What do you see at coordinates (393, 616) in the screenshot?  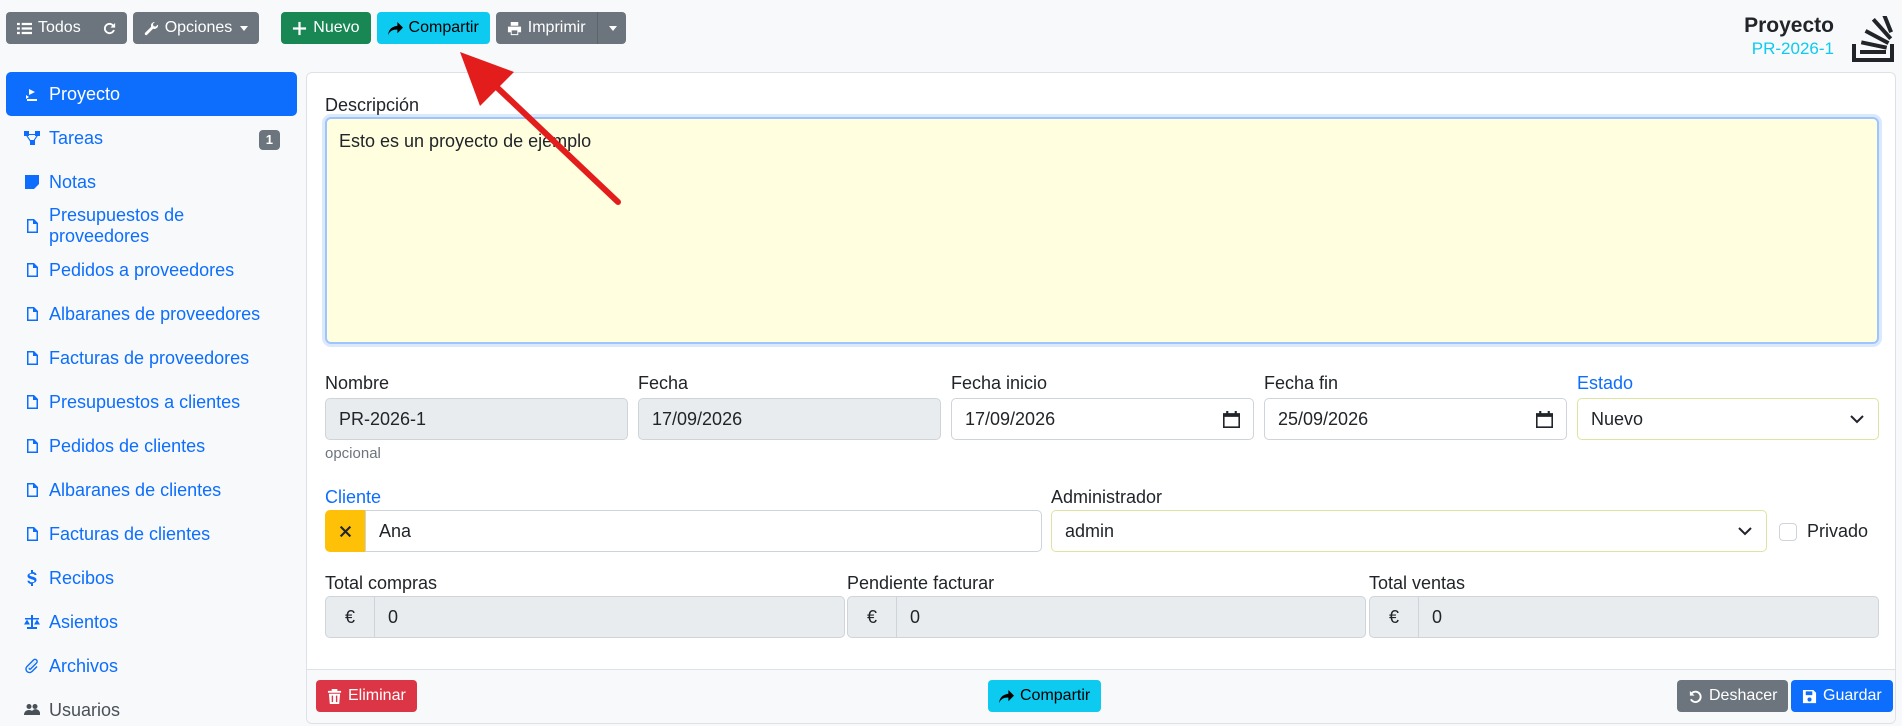 I see `total-purchases-value: 0` at bounding box center [393, 616].